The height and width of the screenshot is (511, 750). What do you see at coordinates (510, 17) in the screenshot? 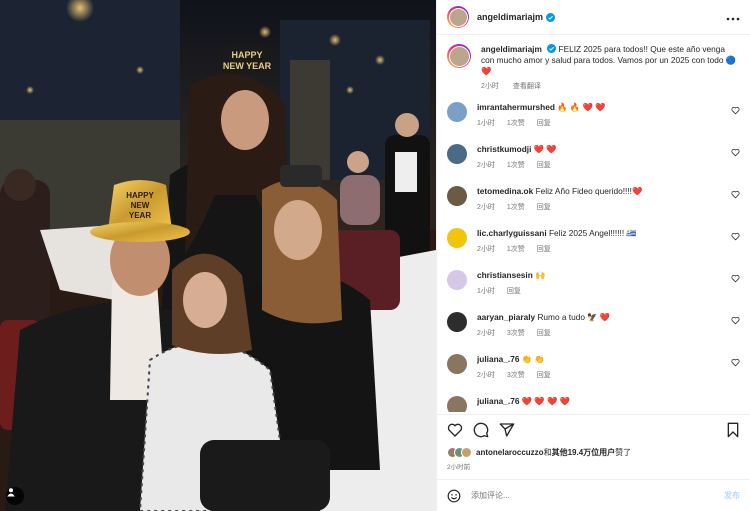
I see `author-username: angeldimariajm` at bounding box center [510, 17].